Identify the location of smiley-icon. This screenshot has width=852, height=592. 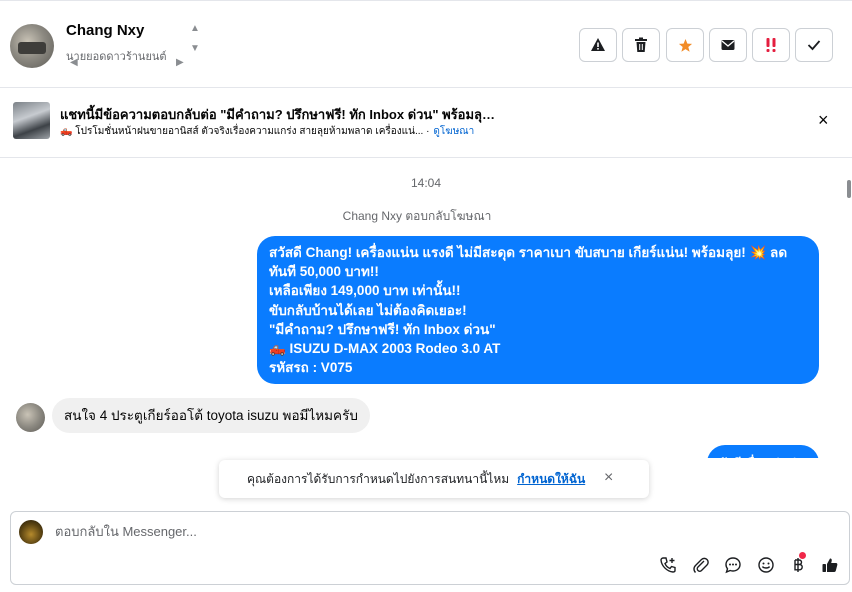
(766, 565).